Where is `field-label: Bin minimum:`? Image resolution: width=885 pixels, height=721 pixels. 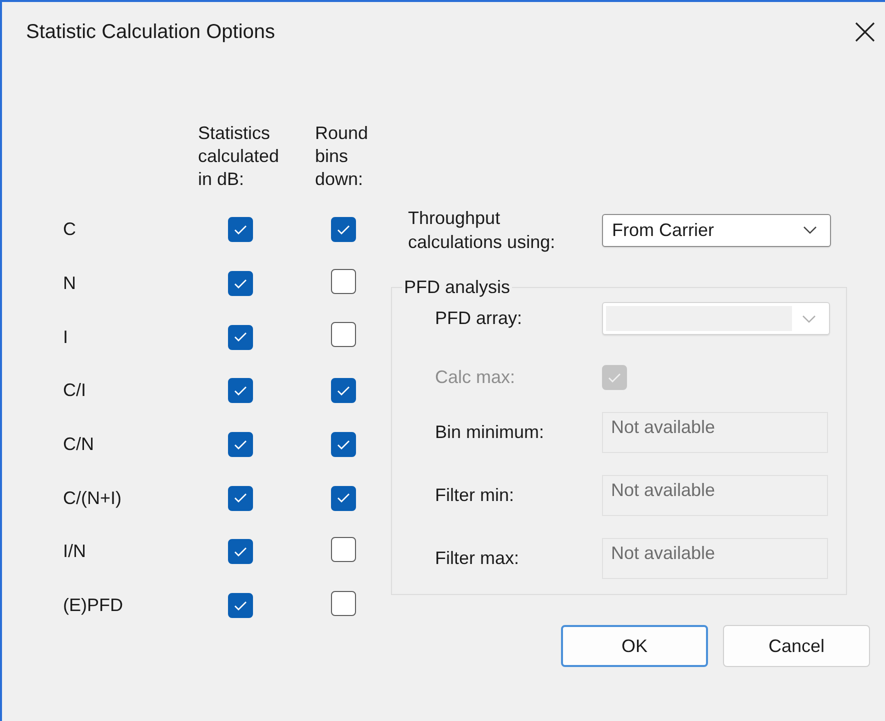
field-label: Bin minimum: is located at coordinates (490, 432).